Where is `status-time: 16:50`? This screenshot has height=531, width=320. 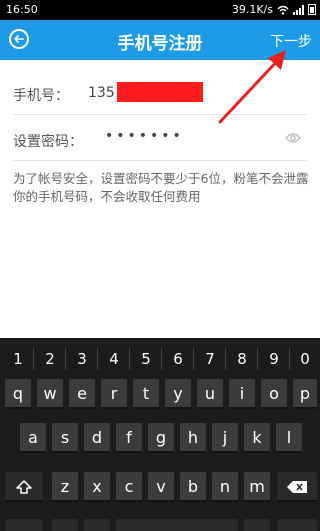 status-time: 16:50 is located at coordinates (22, 9).